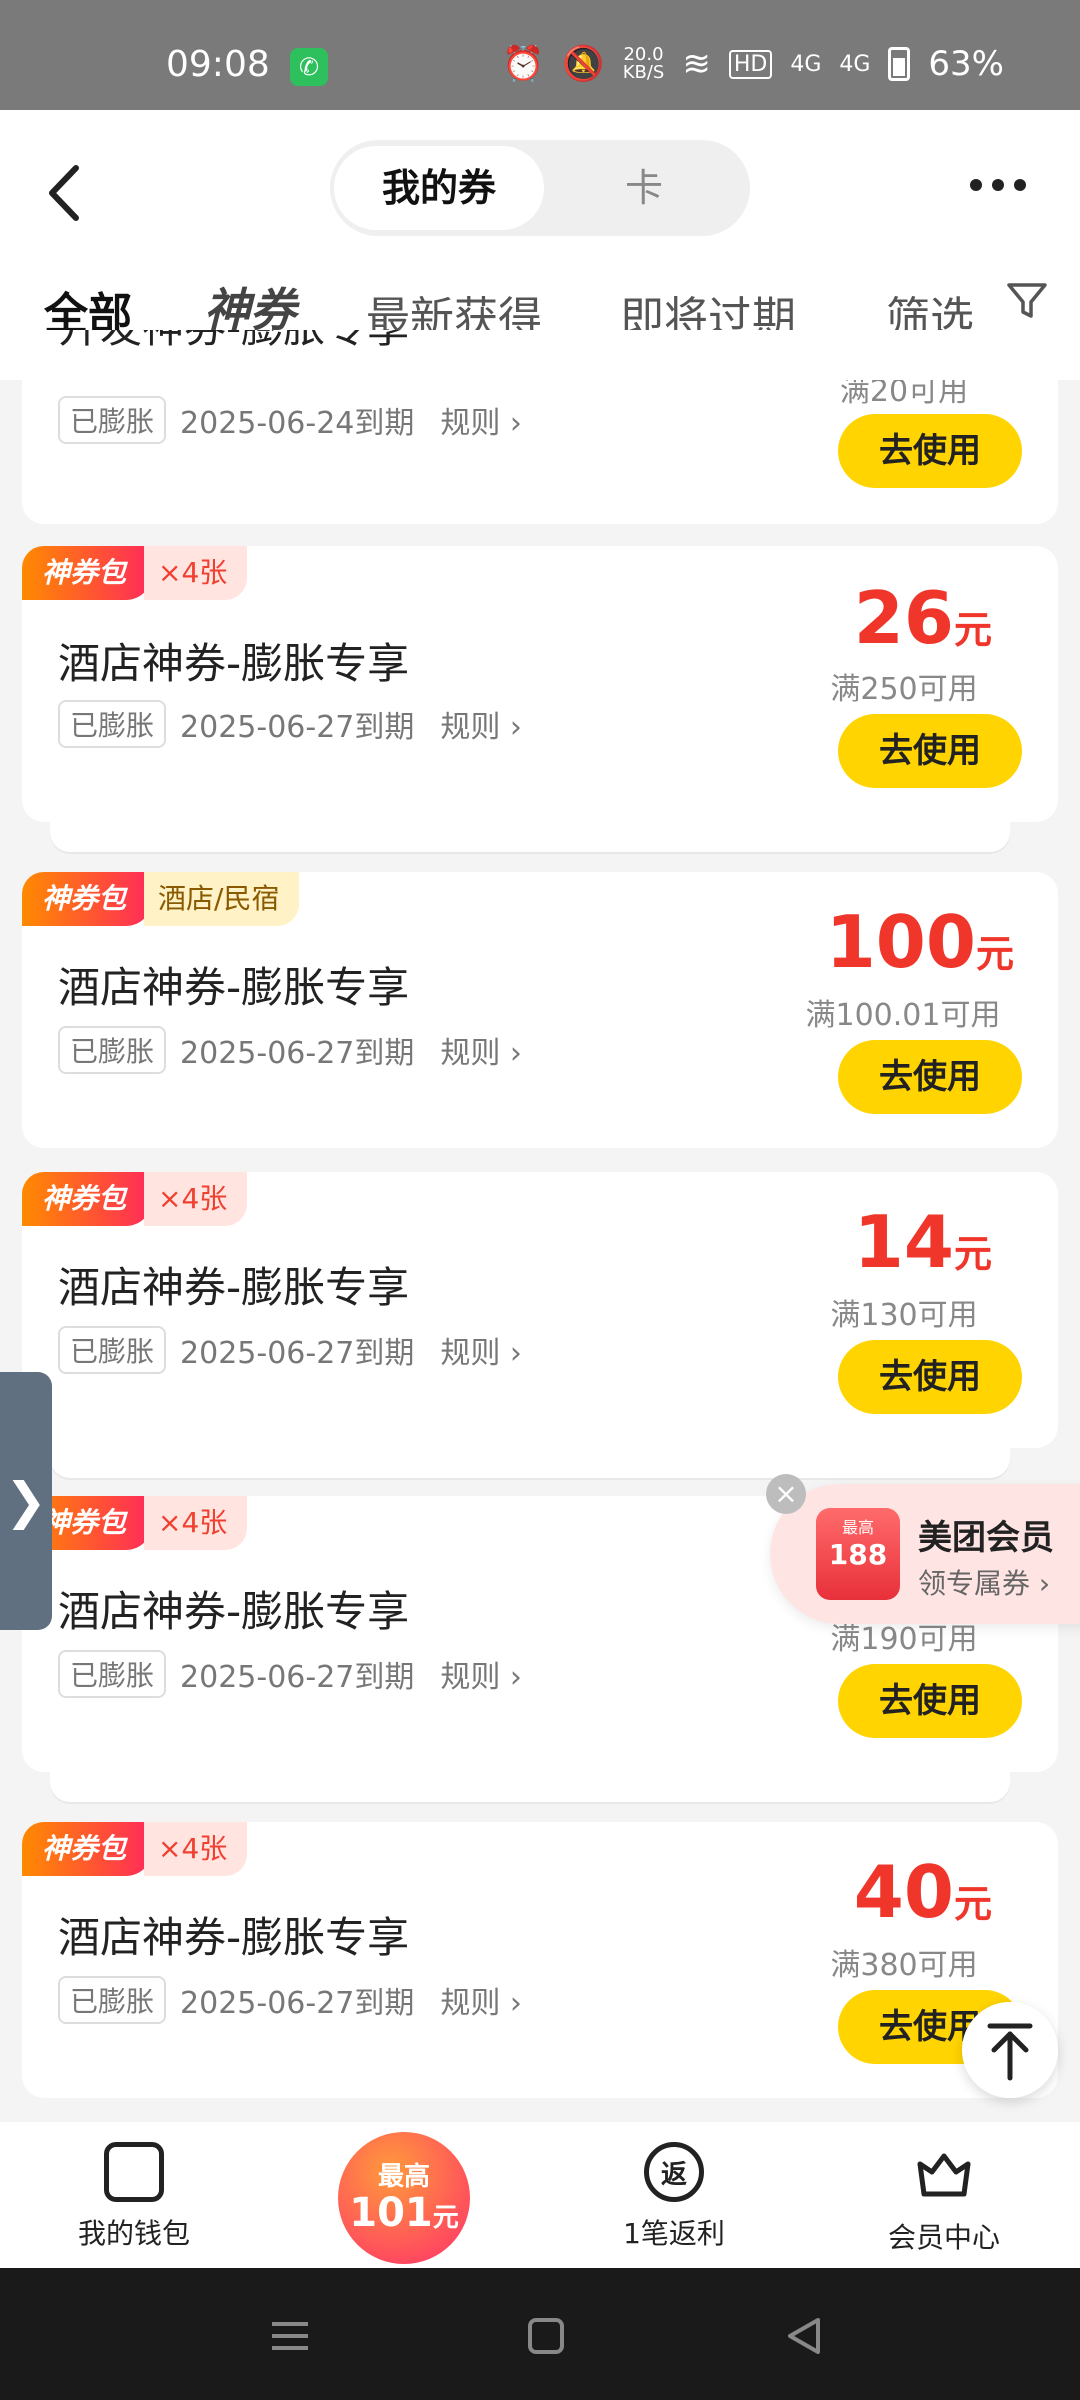 The image size is (1080, 2400). I want to click on bottom-nav: 我的钱包 最高 101元 返 1笔返利 会员中心, so click(540, 2195).